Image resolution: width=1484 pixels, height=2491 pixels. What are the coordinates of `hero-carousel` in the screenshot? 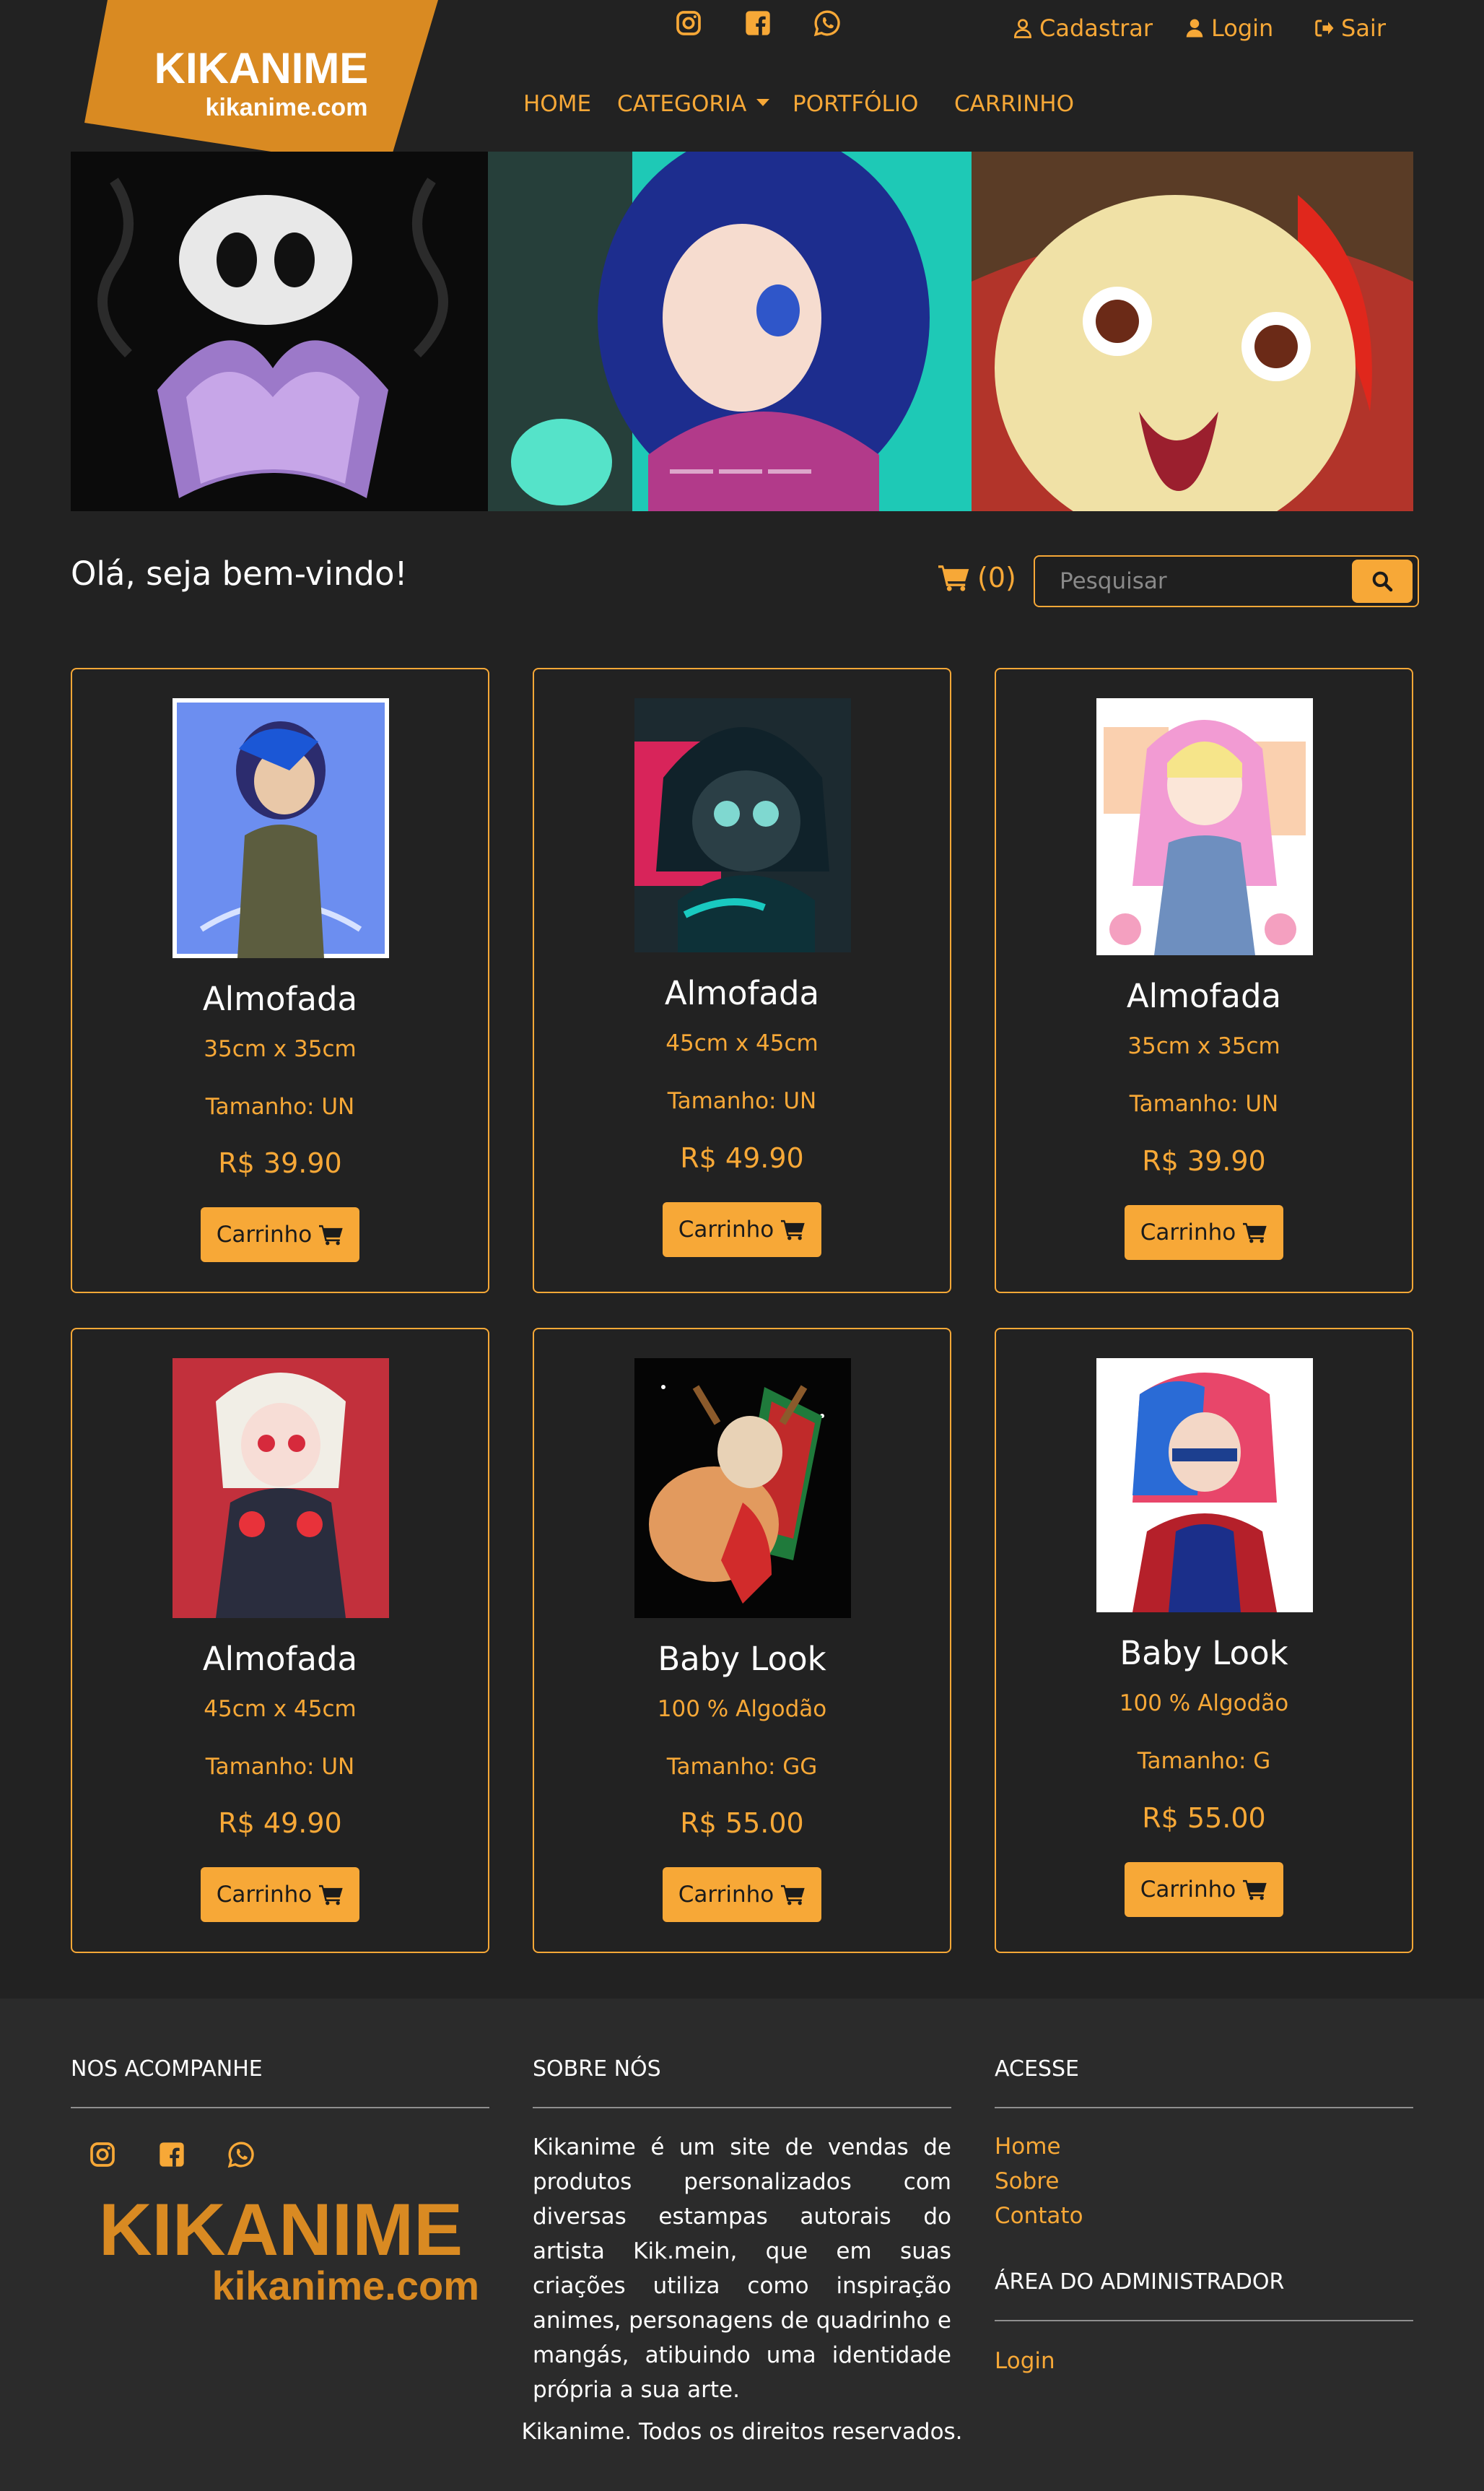 It's located at (742, 331).